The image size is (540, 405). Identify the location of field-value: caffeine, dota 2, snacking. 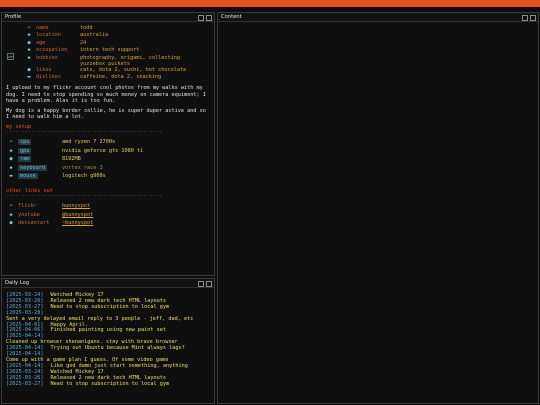
(121, 76).